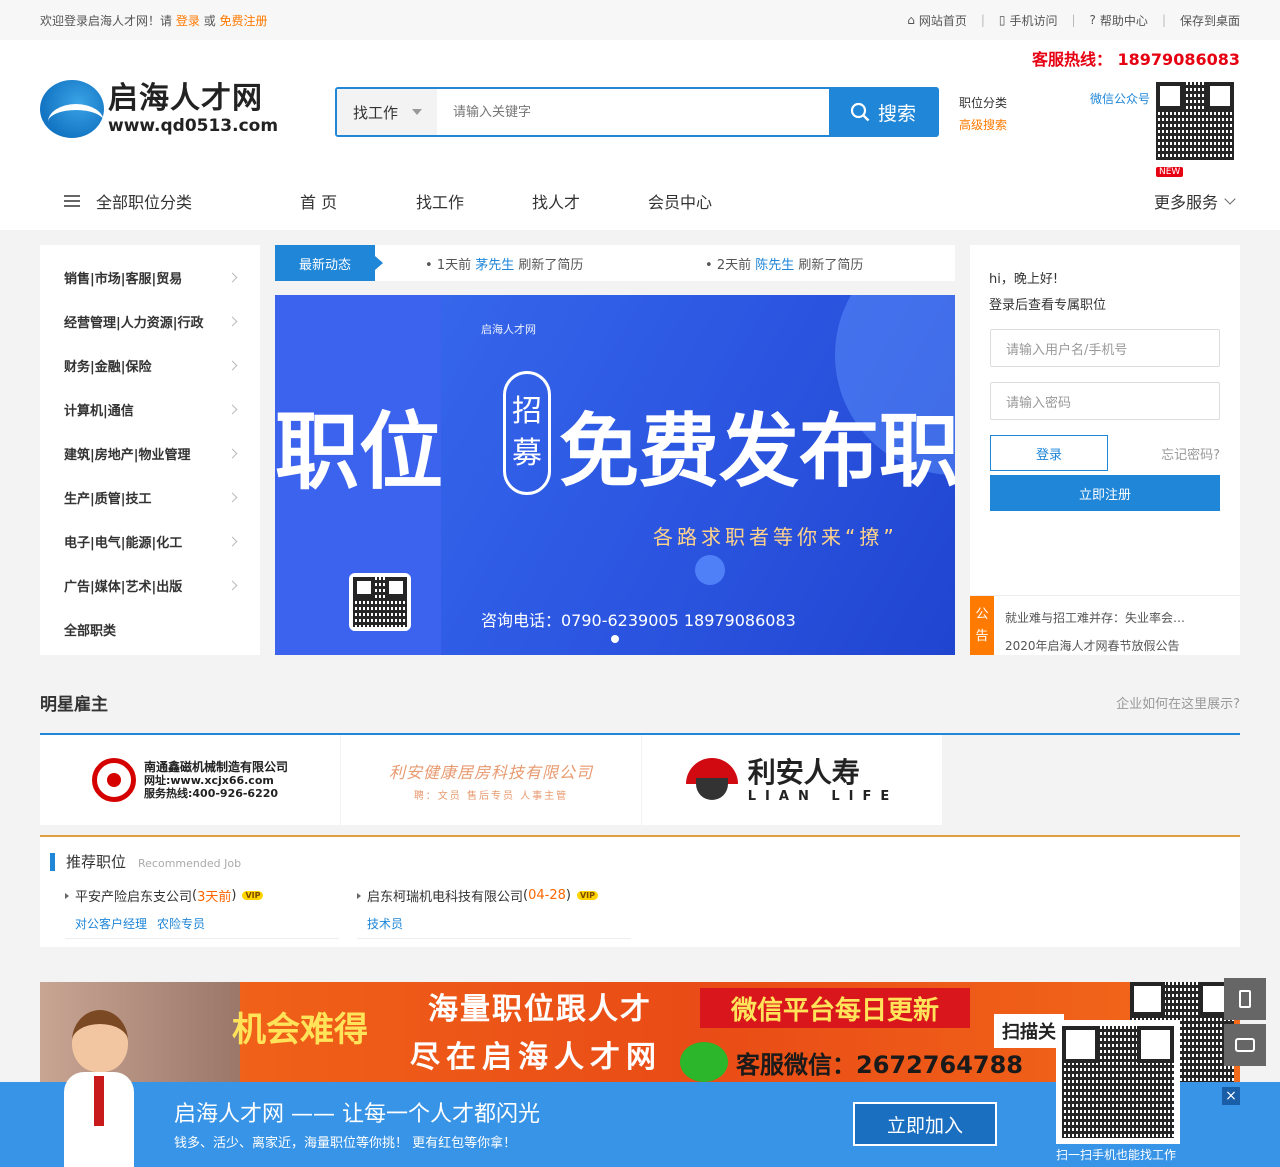  I want to click on search-button: 搜索, so click(883, 112).